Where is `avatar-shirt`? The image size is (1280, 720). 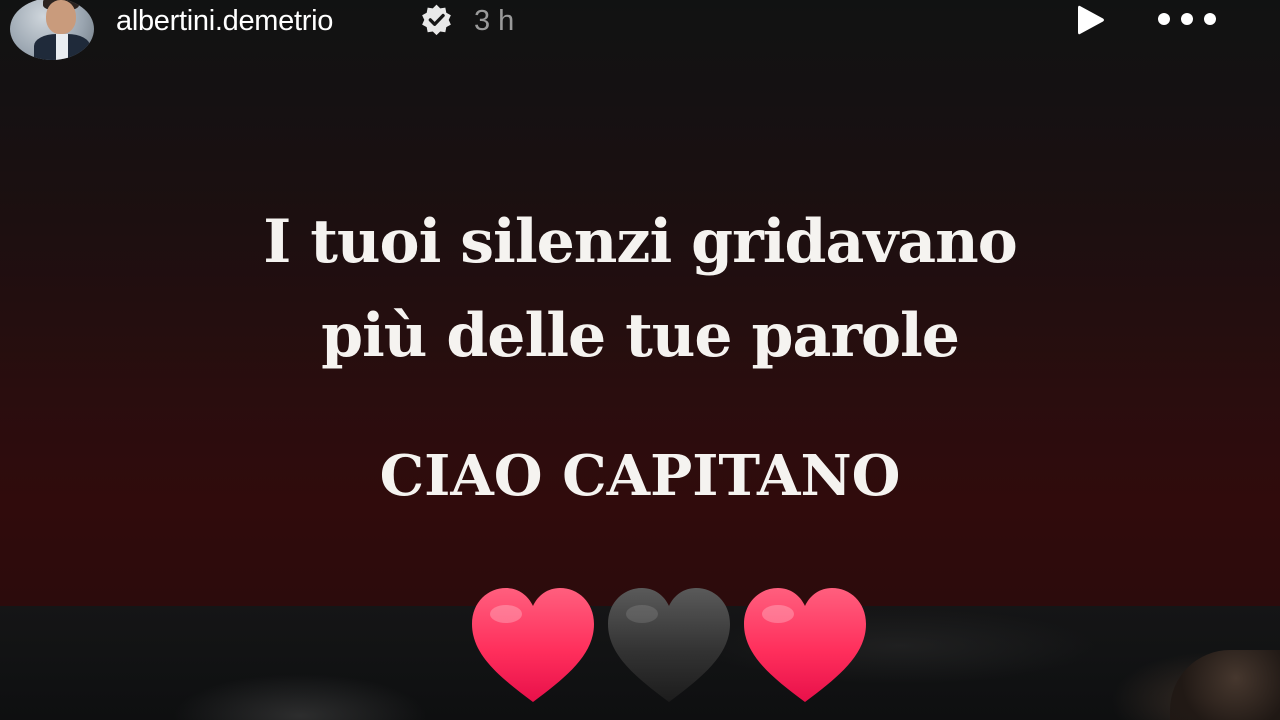 avatar-shirt is located at coordinates (62, 47).